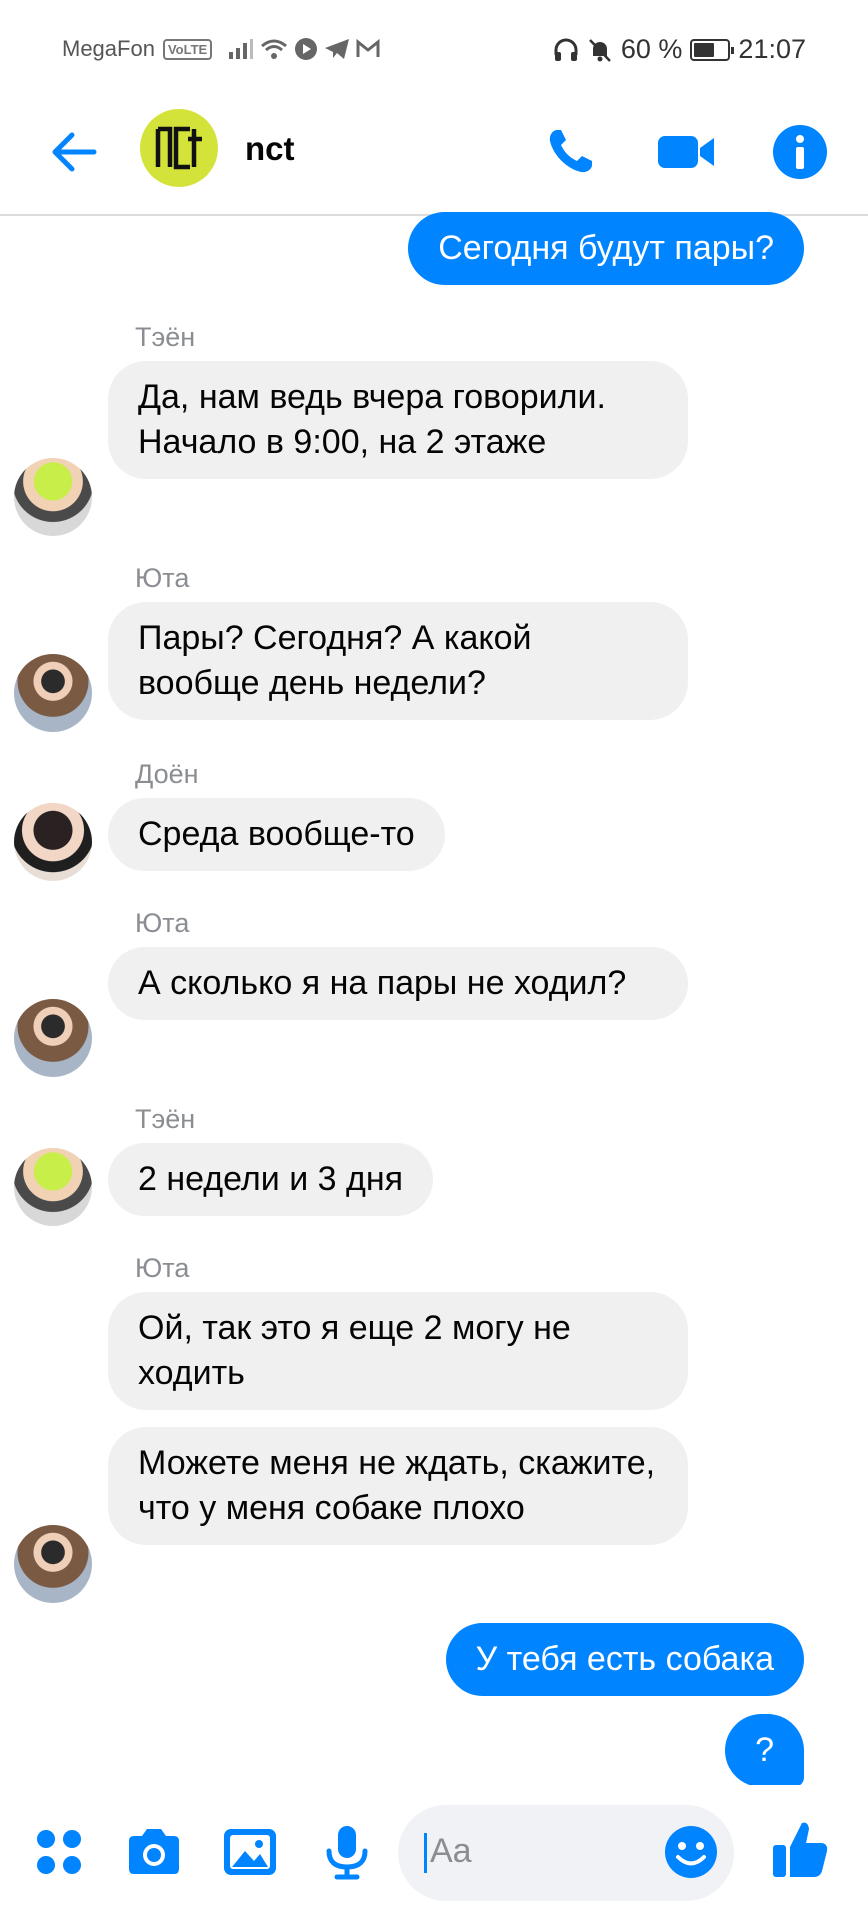 Image resolution: width=868 pixels, height=1920 pixels. What do you see at coordinates (764, 1750) in the screenshot?
I see `outgoing-message: ?` at bounding box center [764, 1750].